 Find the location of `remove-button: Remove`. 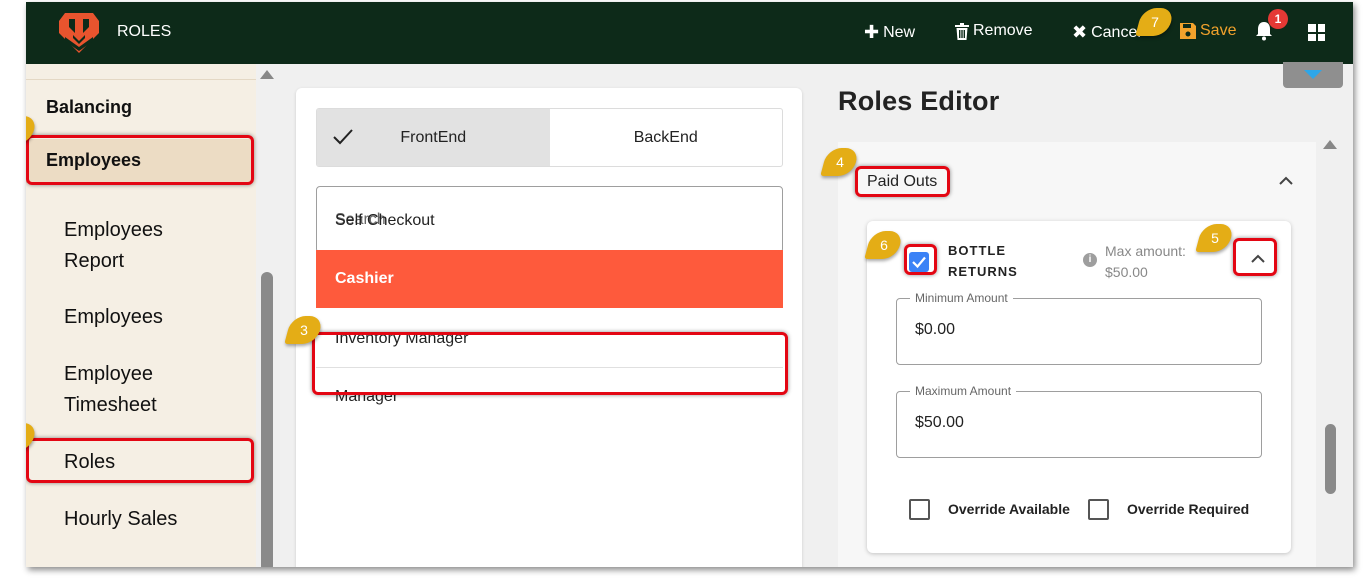

remove-button: Remove is located at coordinates (994, 31).